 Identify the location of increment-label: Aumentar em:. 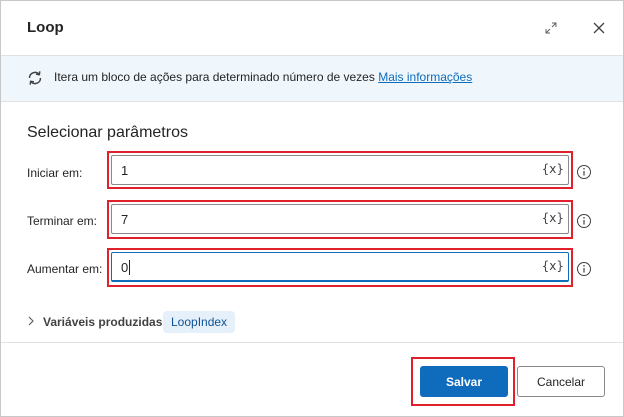
(65, 269).